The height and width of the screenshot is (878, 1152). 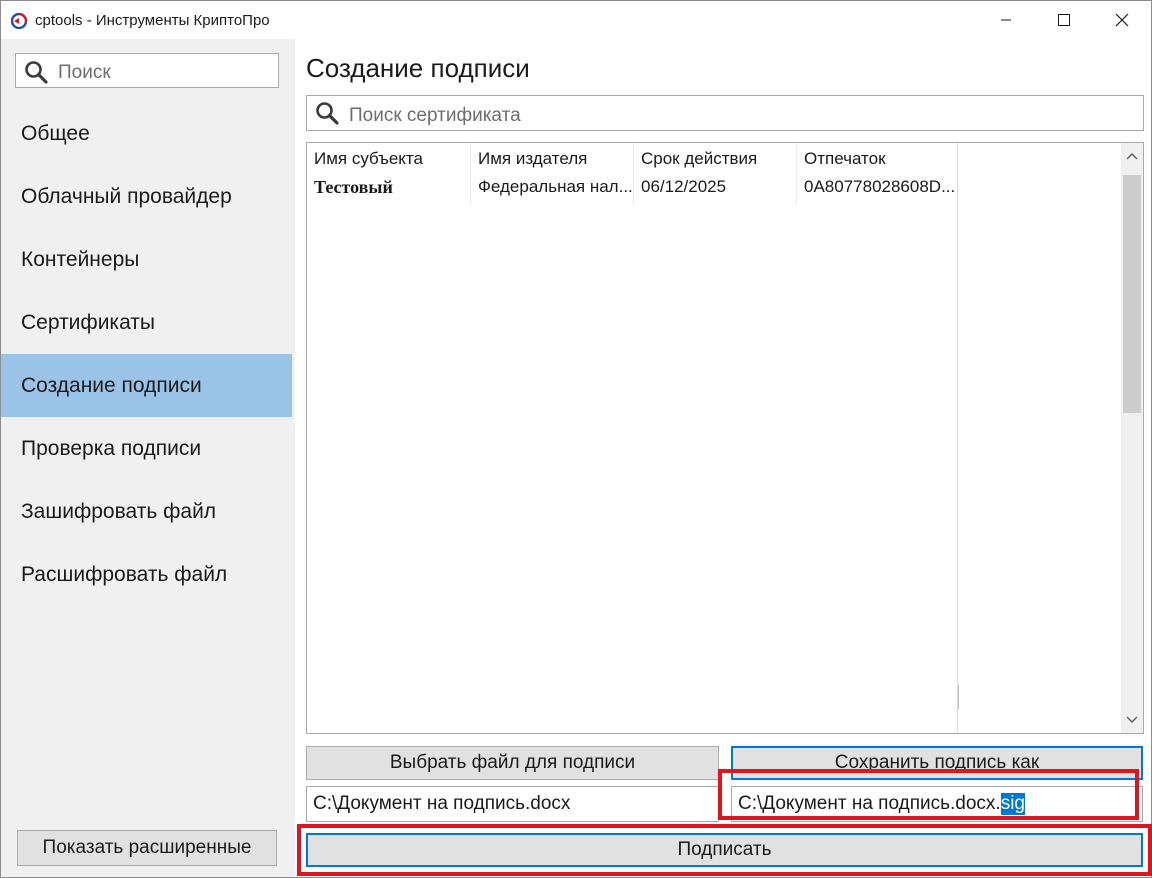 I want to click on chevron-up-icon, so click(x=1132, y=156).